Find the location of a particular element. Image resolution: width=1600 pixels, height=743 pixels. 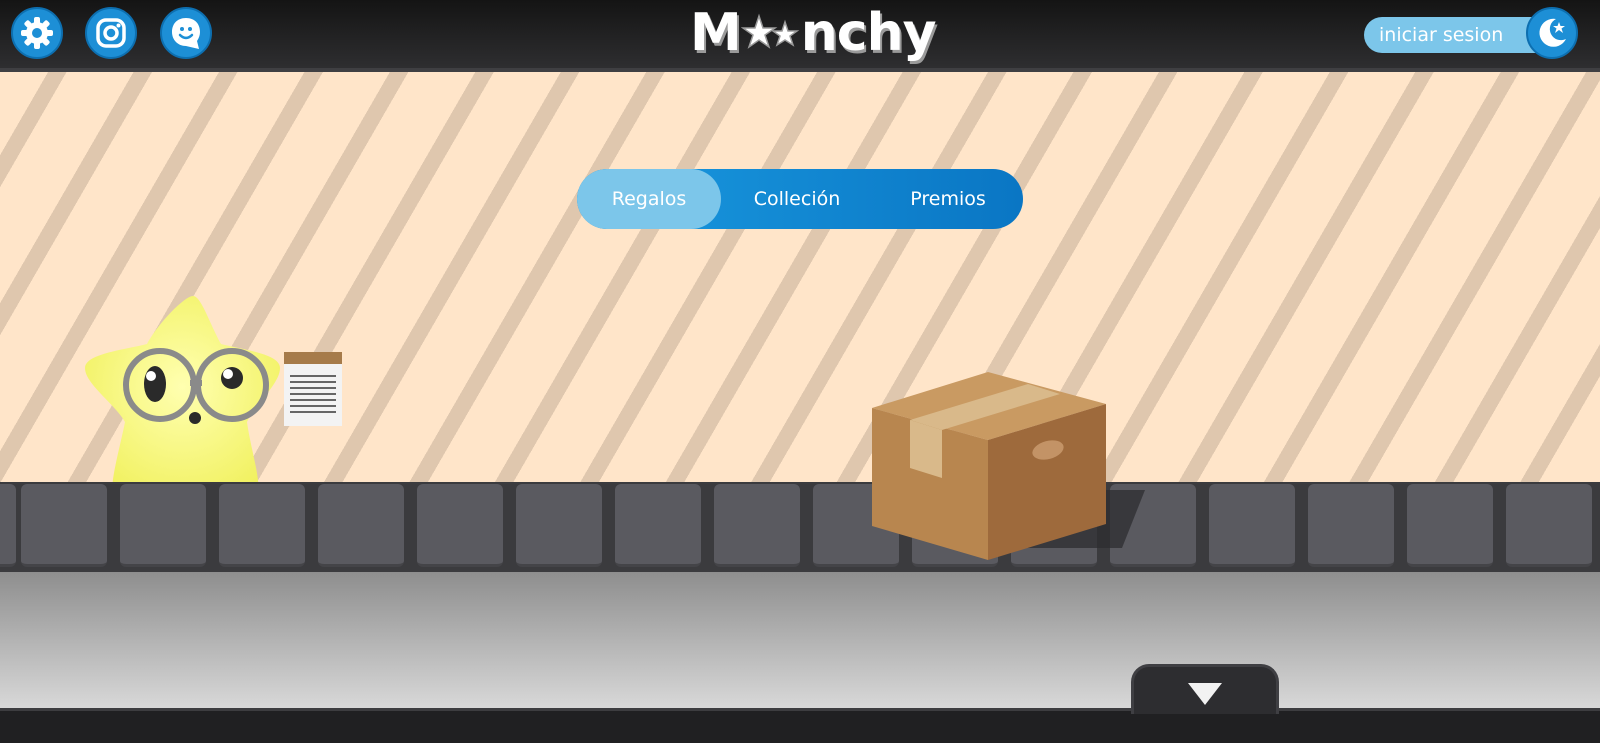

top-bar: M nchy iniciar sesion is located at coordinates (800, 36).